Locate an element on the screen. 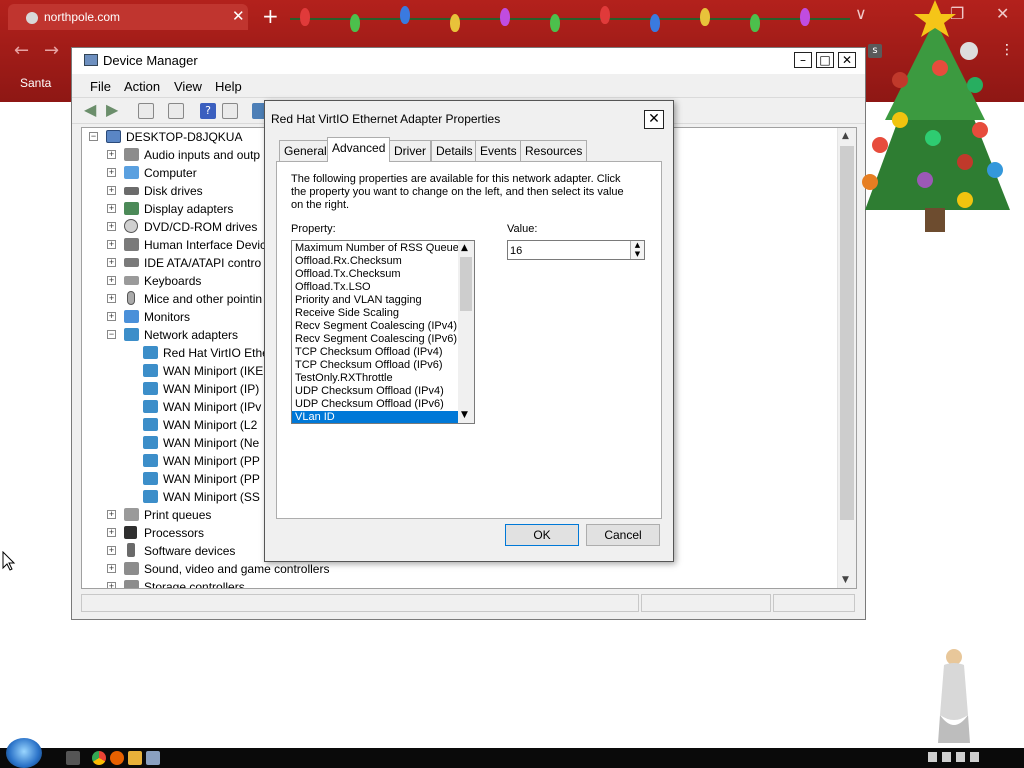 The width and height of the screenshot is (1024, 768). property-item: Offload.Rx.Checksum is located at coordinates (375, 261).